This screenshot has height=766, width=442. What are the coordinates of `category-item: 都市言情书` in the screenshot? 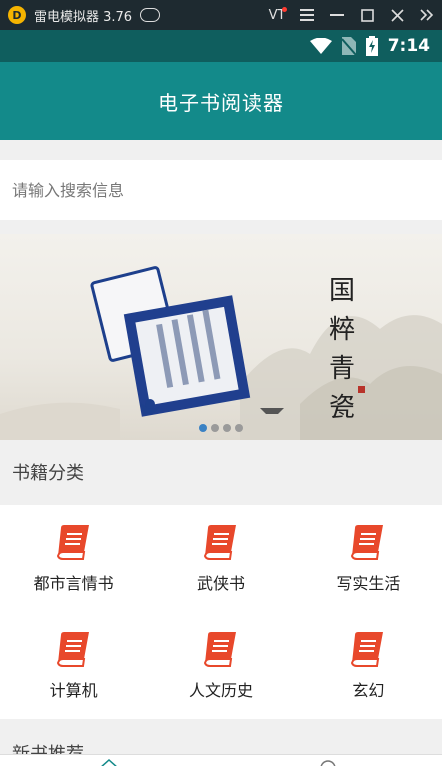 It's located at (73, 558).